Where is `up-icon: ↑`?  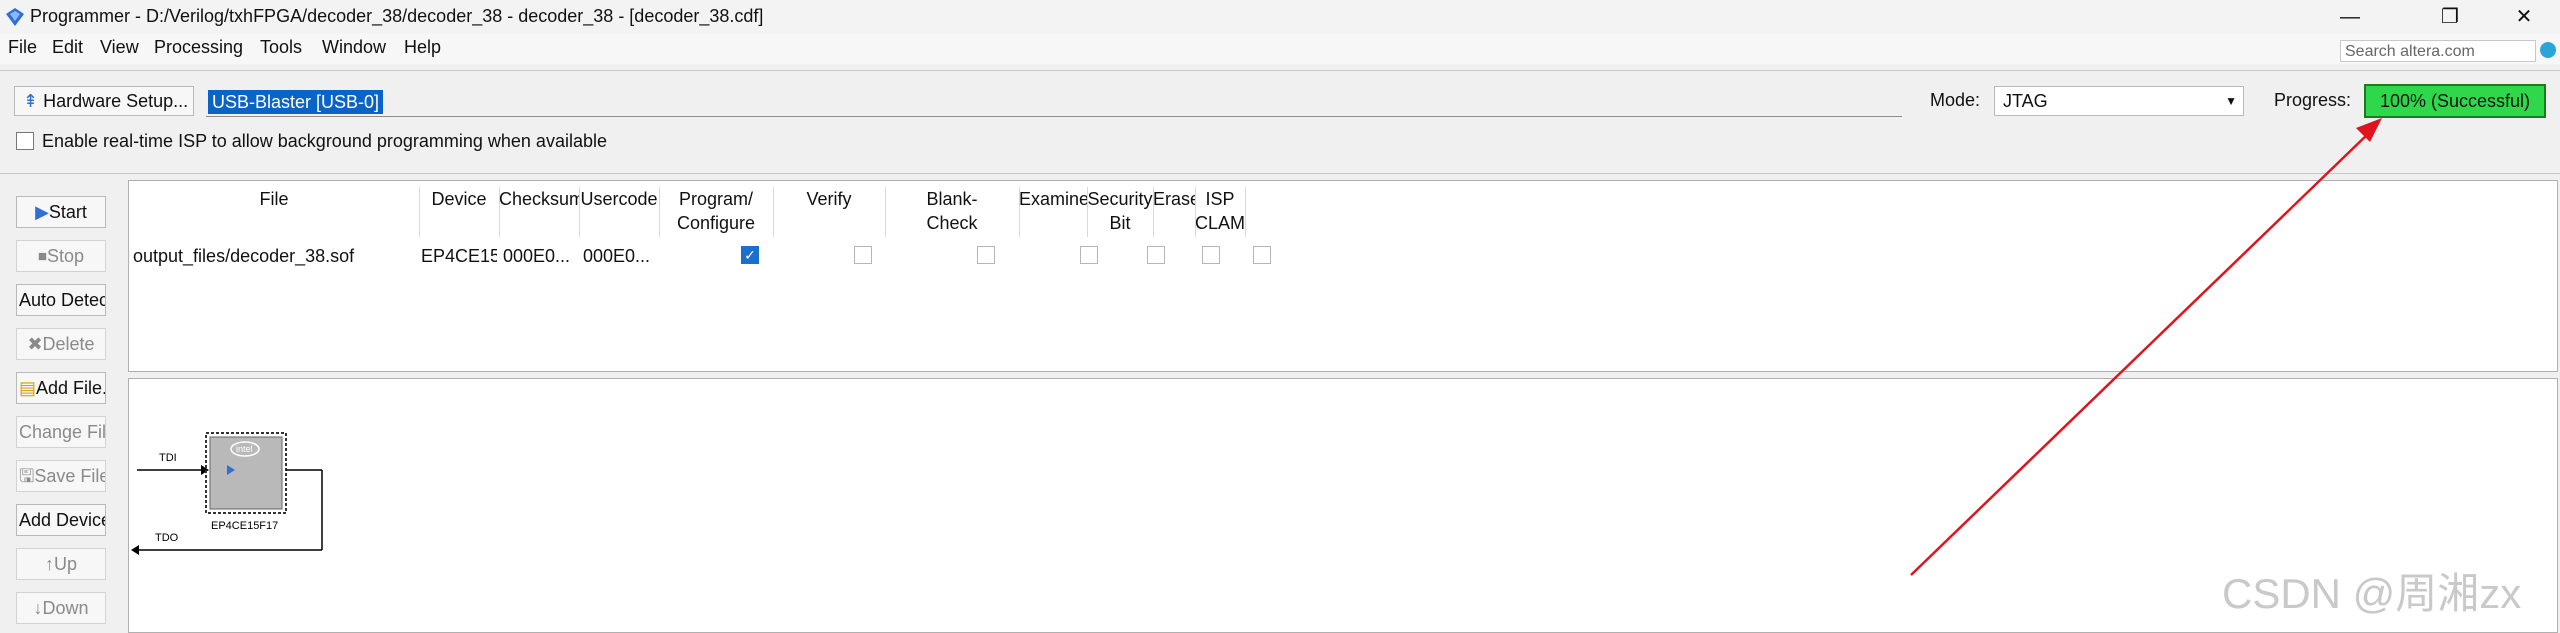 up-icon: ↑ is located at coordinates (49, 564).